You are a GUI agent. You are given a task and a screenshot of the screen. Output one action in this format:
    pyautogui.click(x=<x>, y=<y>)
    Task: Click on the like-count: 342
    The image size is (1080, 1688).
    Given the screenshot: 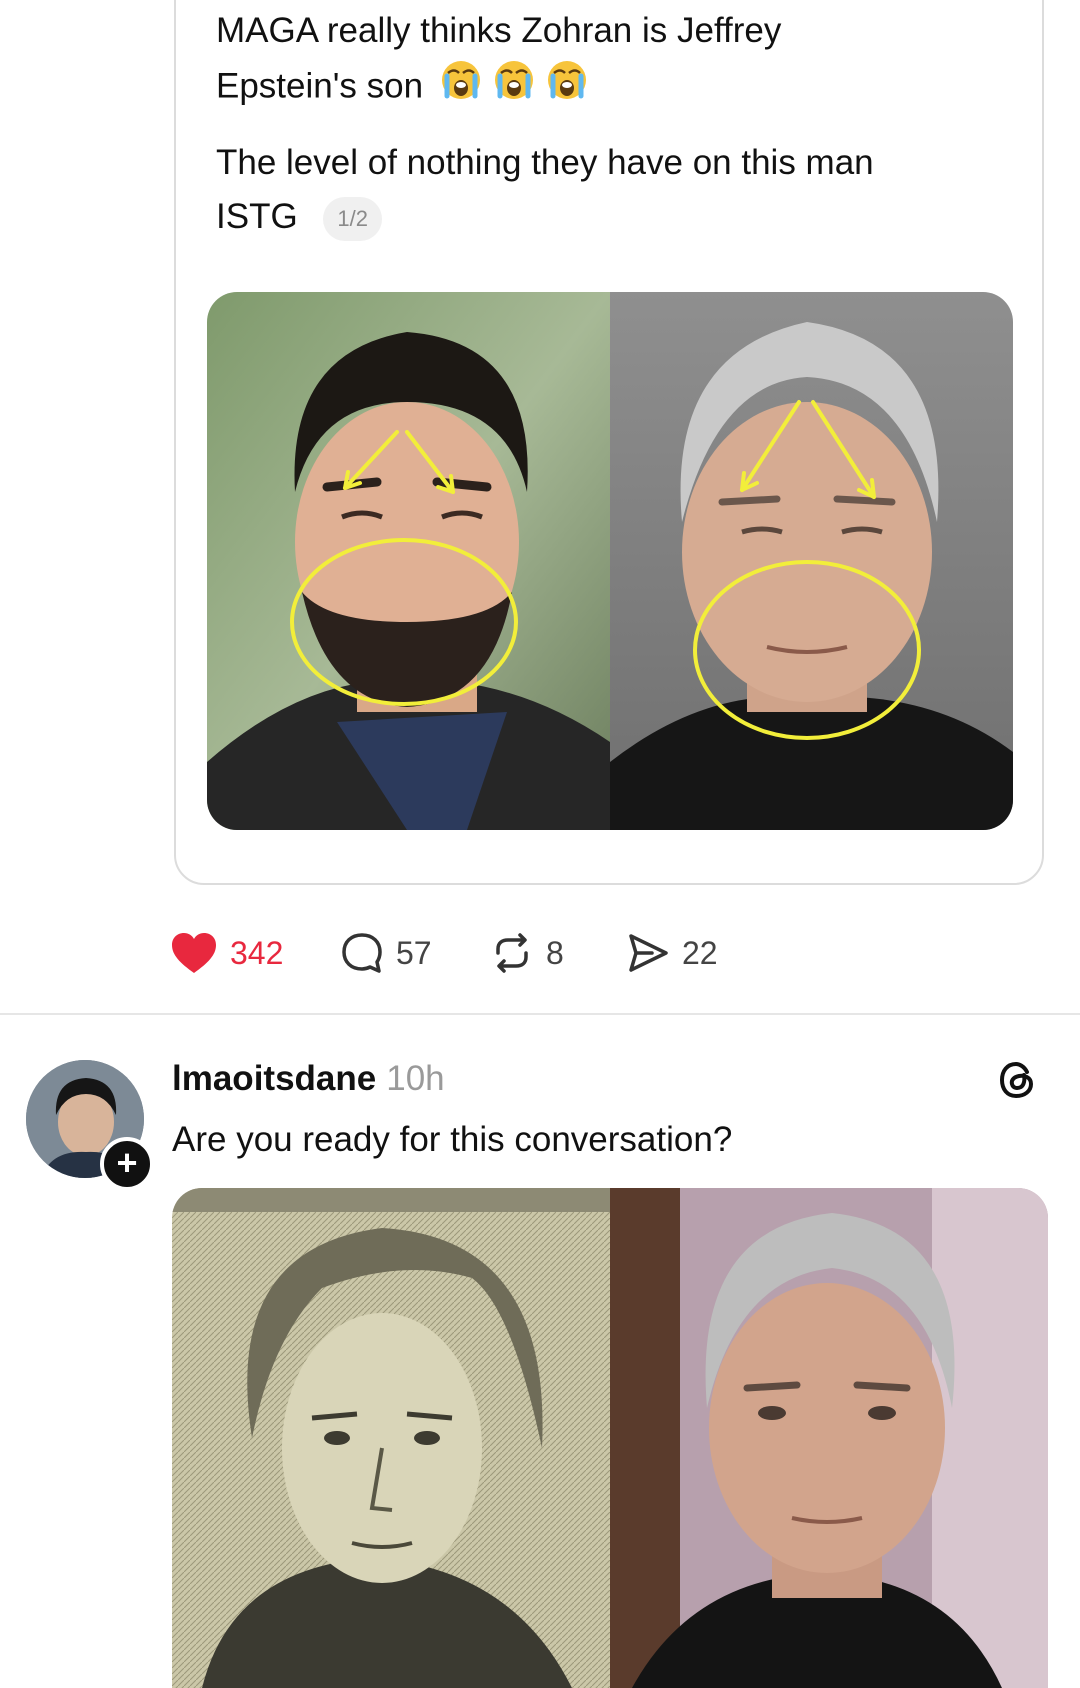 What is the action you would take?
    pyautogui.click(x=257, y=952)
    